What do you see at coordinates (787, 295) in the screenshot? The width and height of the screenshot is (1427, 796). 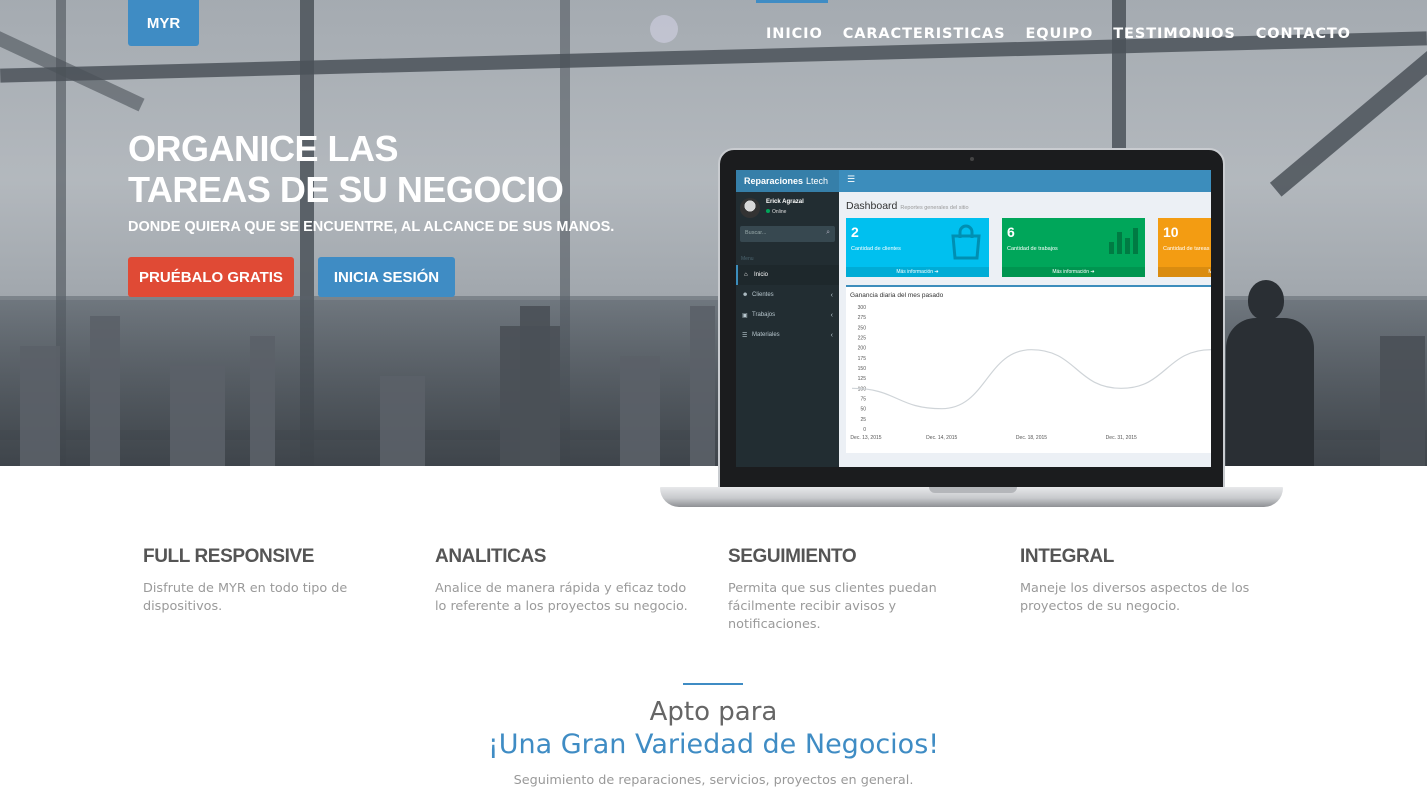 I see `sidebar-item-clientes: ☻ Clientes ‹` at bounding box center [787, 295].